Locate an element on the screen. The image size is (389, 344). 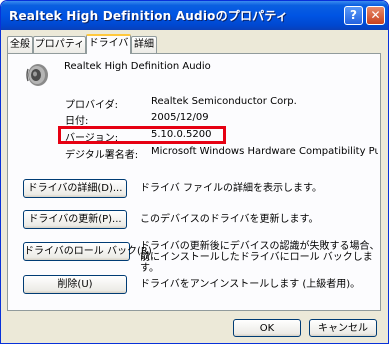
uninstall-driver-button: 削除(U) is located at coordinates (75, 284).